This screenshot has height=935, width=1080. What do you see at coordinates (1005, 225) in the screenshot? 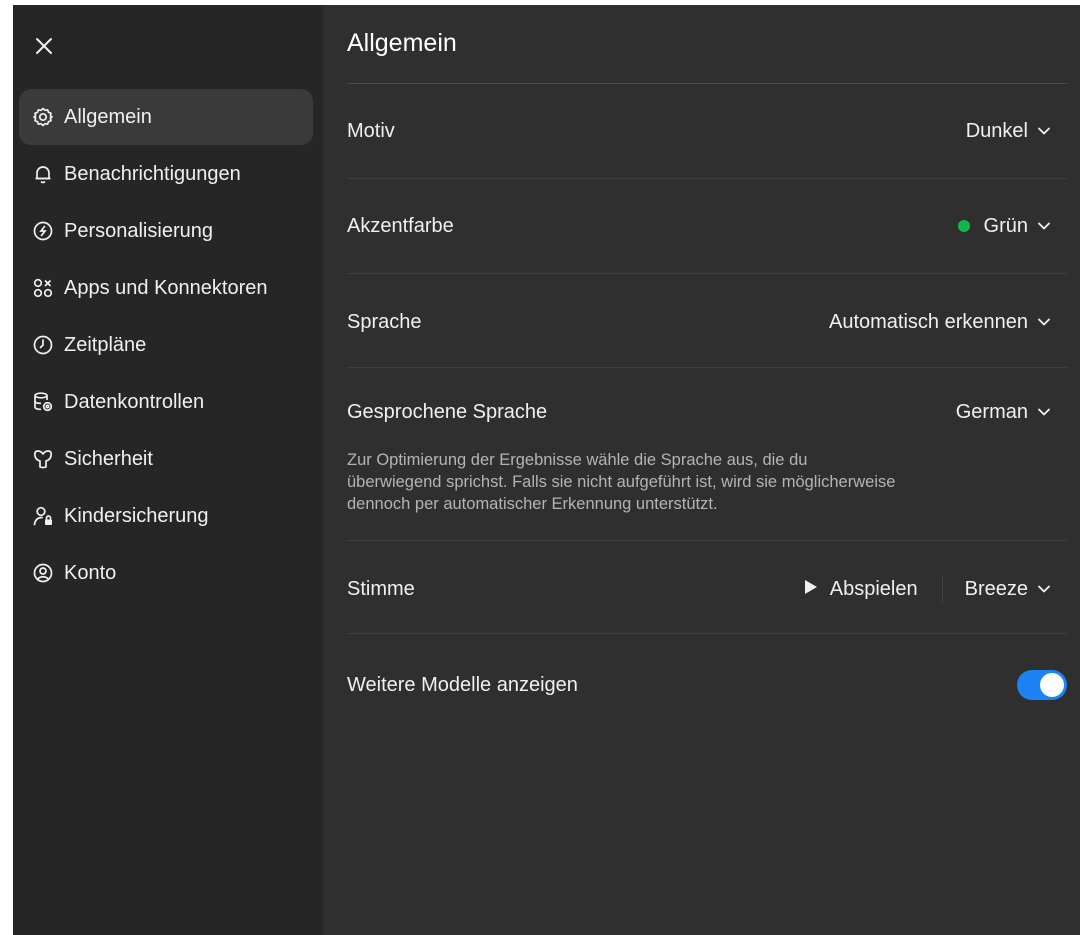
I see `accent-value: Grün` at bounding box center [1005, 225].